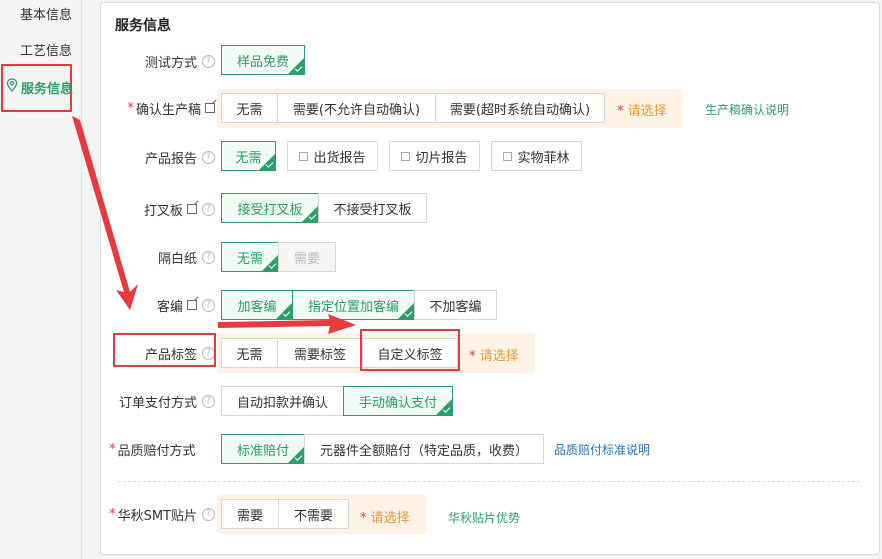 This screenshot has width=882, height=559. I want to click on annotation-arrows, so click(214, 225).